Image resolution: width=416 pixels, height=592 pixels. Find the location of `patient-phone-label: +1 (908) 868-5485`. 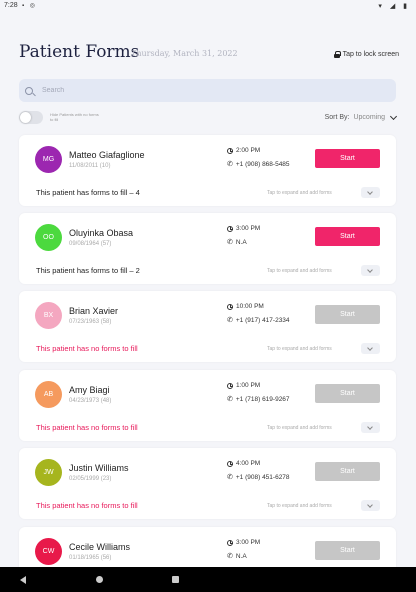

patient-phone-label: +1 (908) 868-5485 is located at coordinates (262, 164).